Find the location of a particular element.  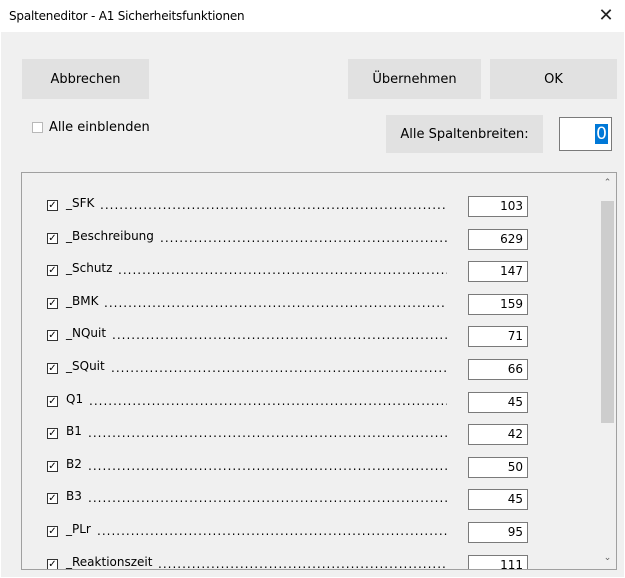

column-name: B1 is located at coordinates (74, 431).